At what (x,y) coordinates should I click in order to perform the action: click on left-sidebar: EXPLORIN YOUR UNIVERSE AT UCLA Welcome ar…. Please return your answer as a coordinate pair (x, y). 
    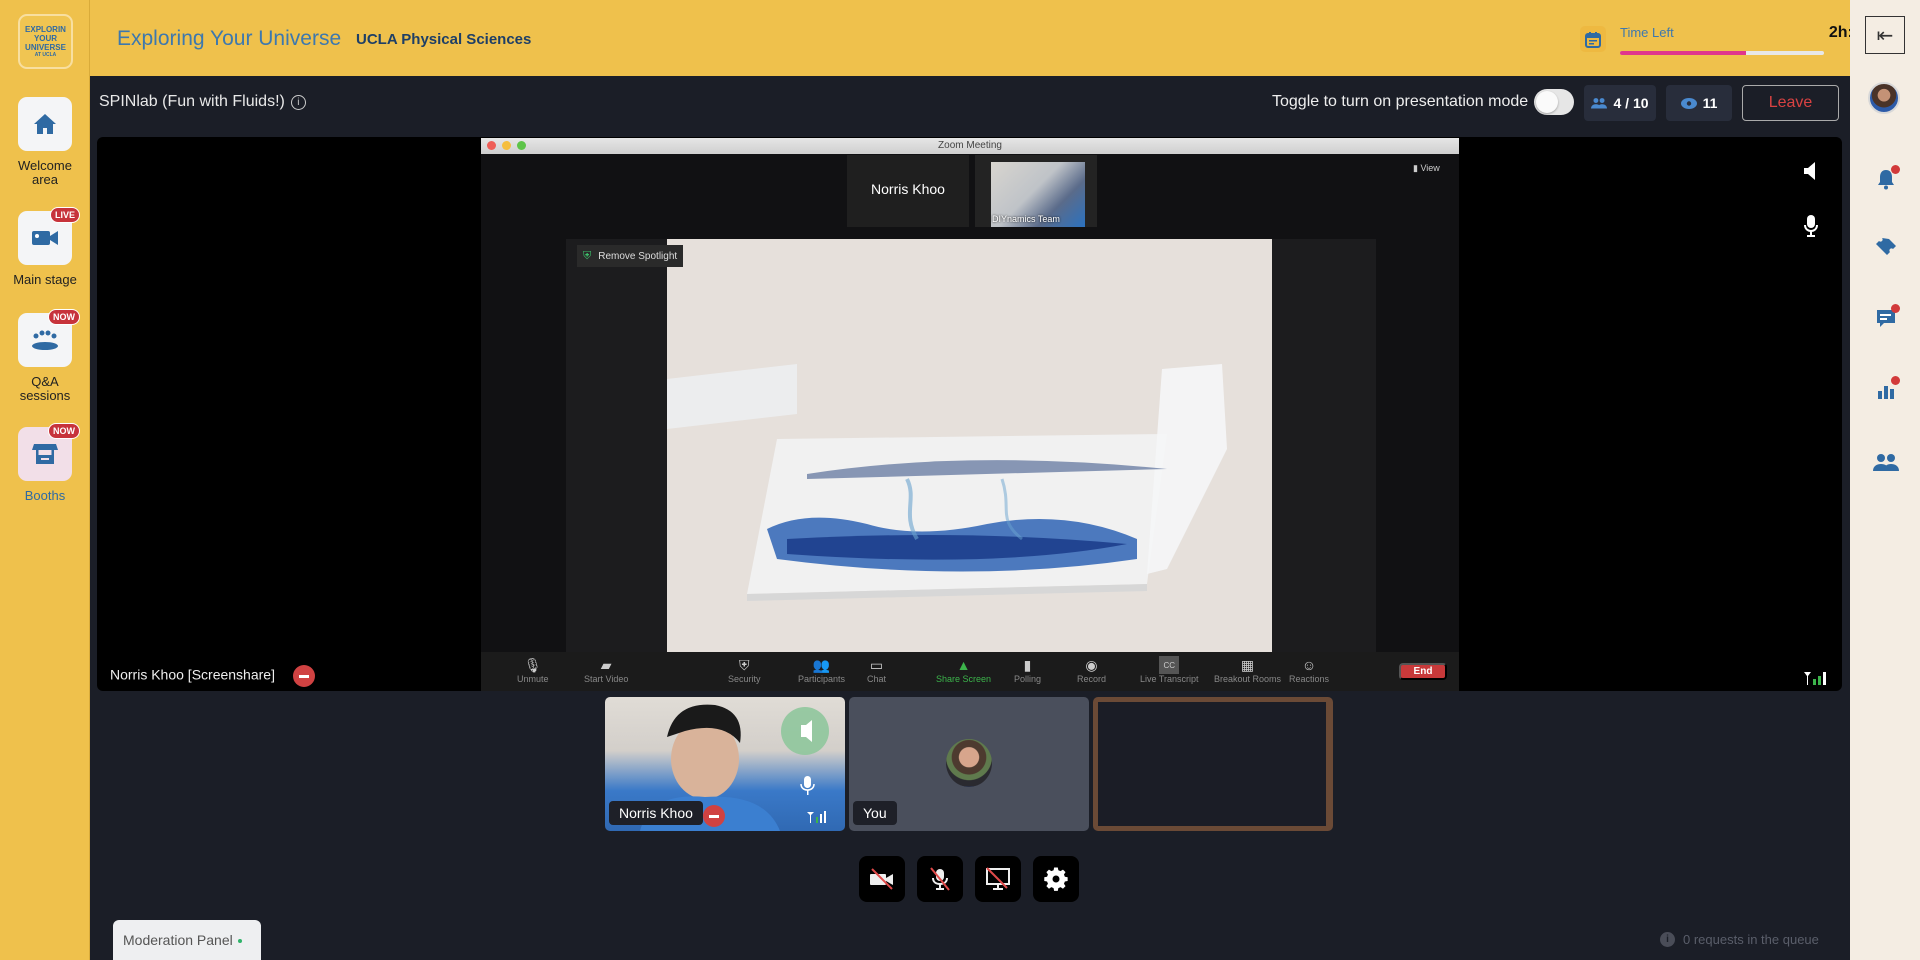
    Looking at the image, I should click on (45, 480).